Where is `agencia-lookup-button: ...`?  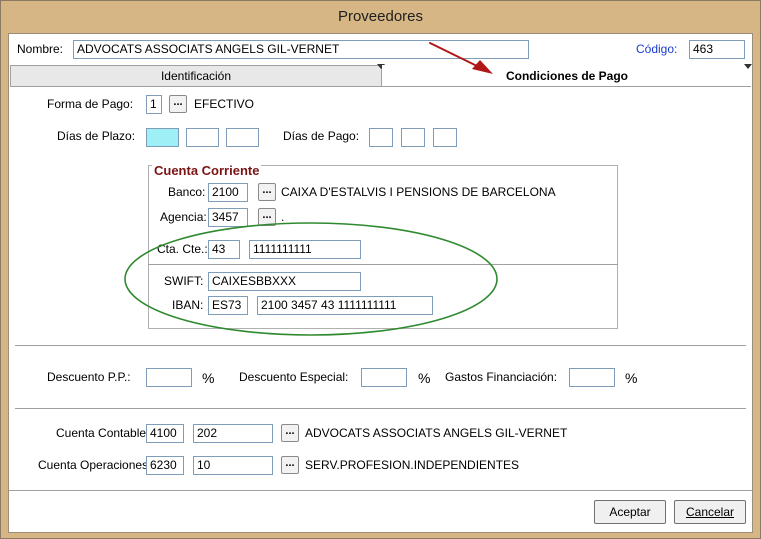 agencia-lookup-button: ... is located at coordinates (267, 217).